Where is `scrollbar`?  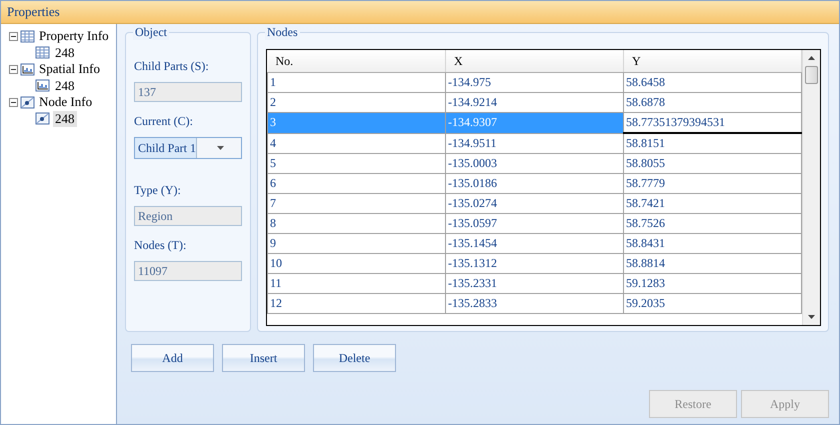
scrollbar is located at coordinates (811, 187).